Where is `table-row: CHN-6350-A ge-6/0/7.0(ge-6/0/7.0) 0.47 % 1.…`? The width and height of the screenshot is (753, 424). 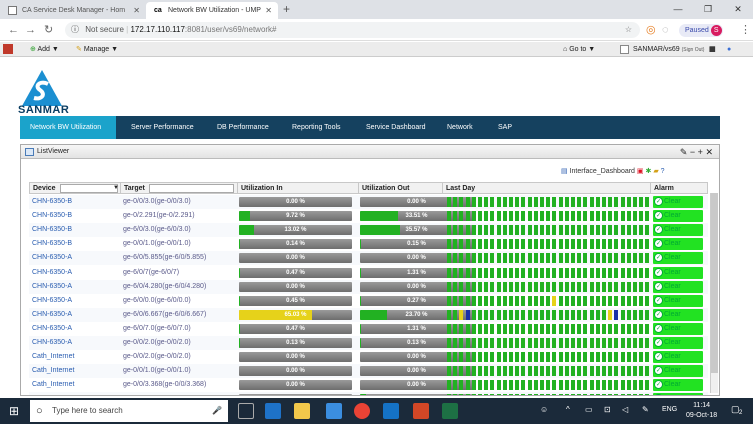
table-row: CHN-6350-A ge-6/0/7.0(ge-6/0/7.0) 0.47 % 1.… is located at coordinates (368, 328).